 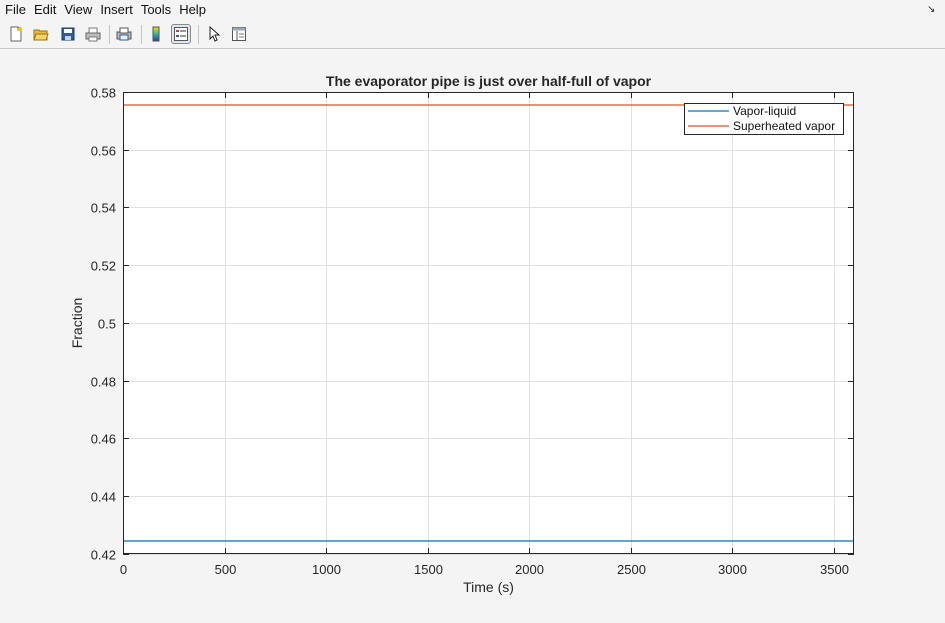 I want to click on y-tick-label: 0.5, so click(x=107, y=324).